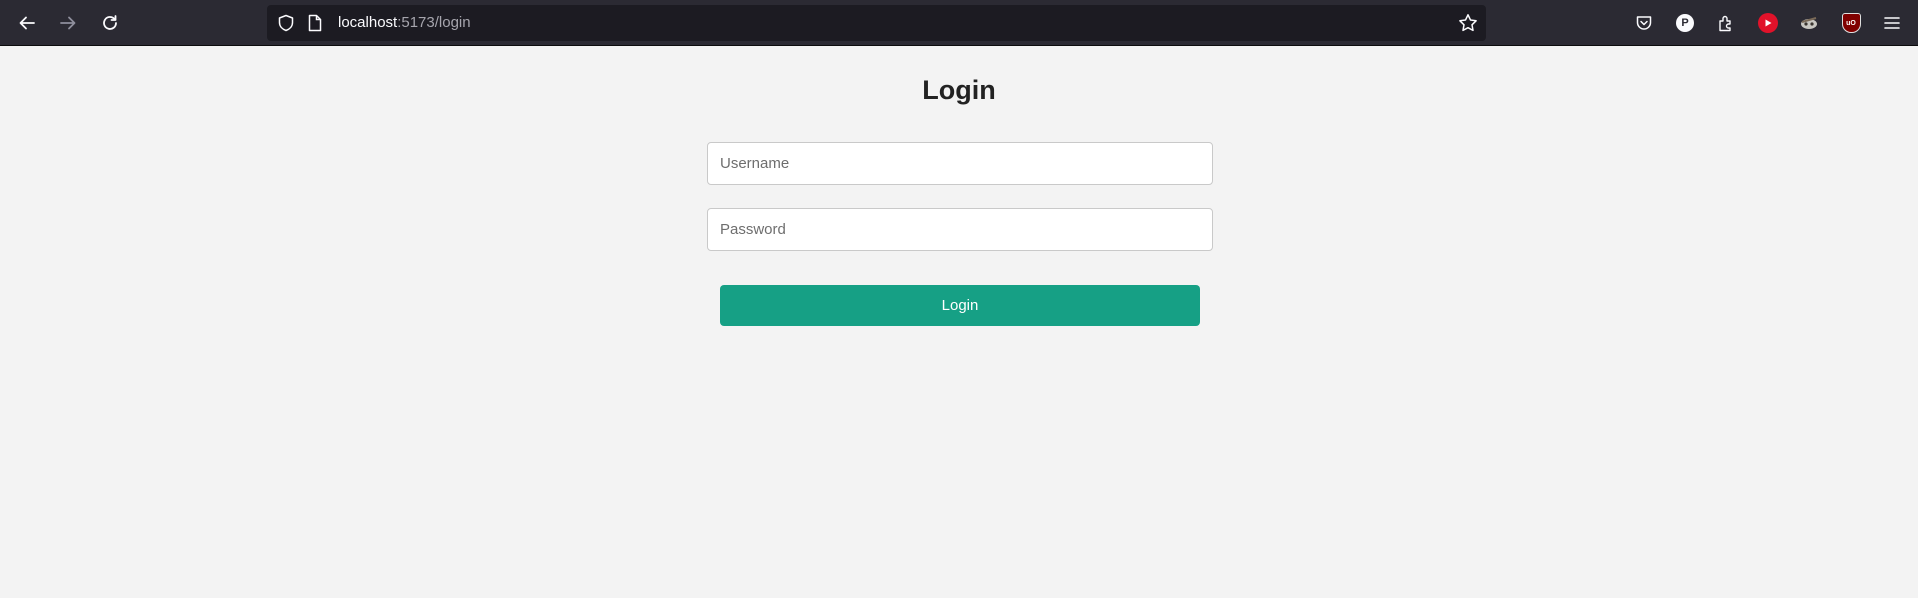  I want to click on profile-letter: P, so click(1685, 23).